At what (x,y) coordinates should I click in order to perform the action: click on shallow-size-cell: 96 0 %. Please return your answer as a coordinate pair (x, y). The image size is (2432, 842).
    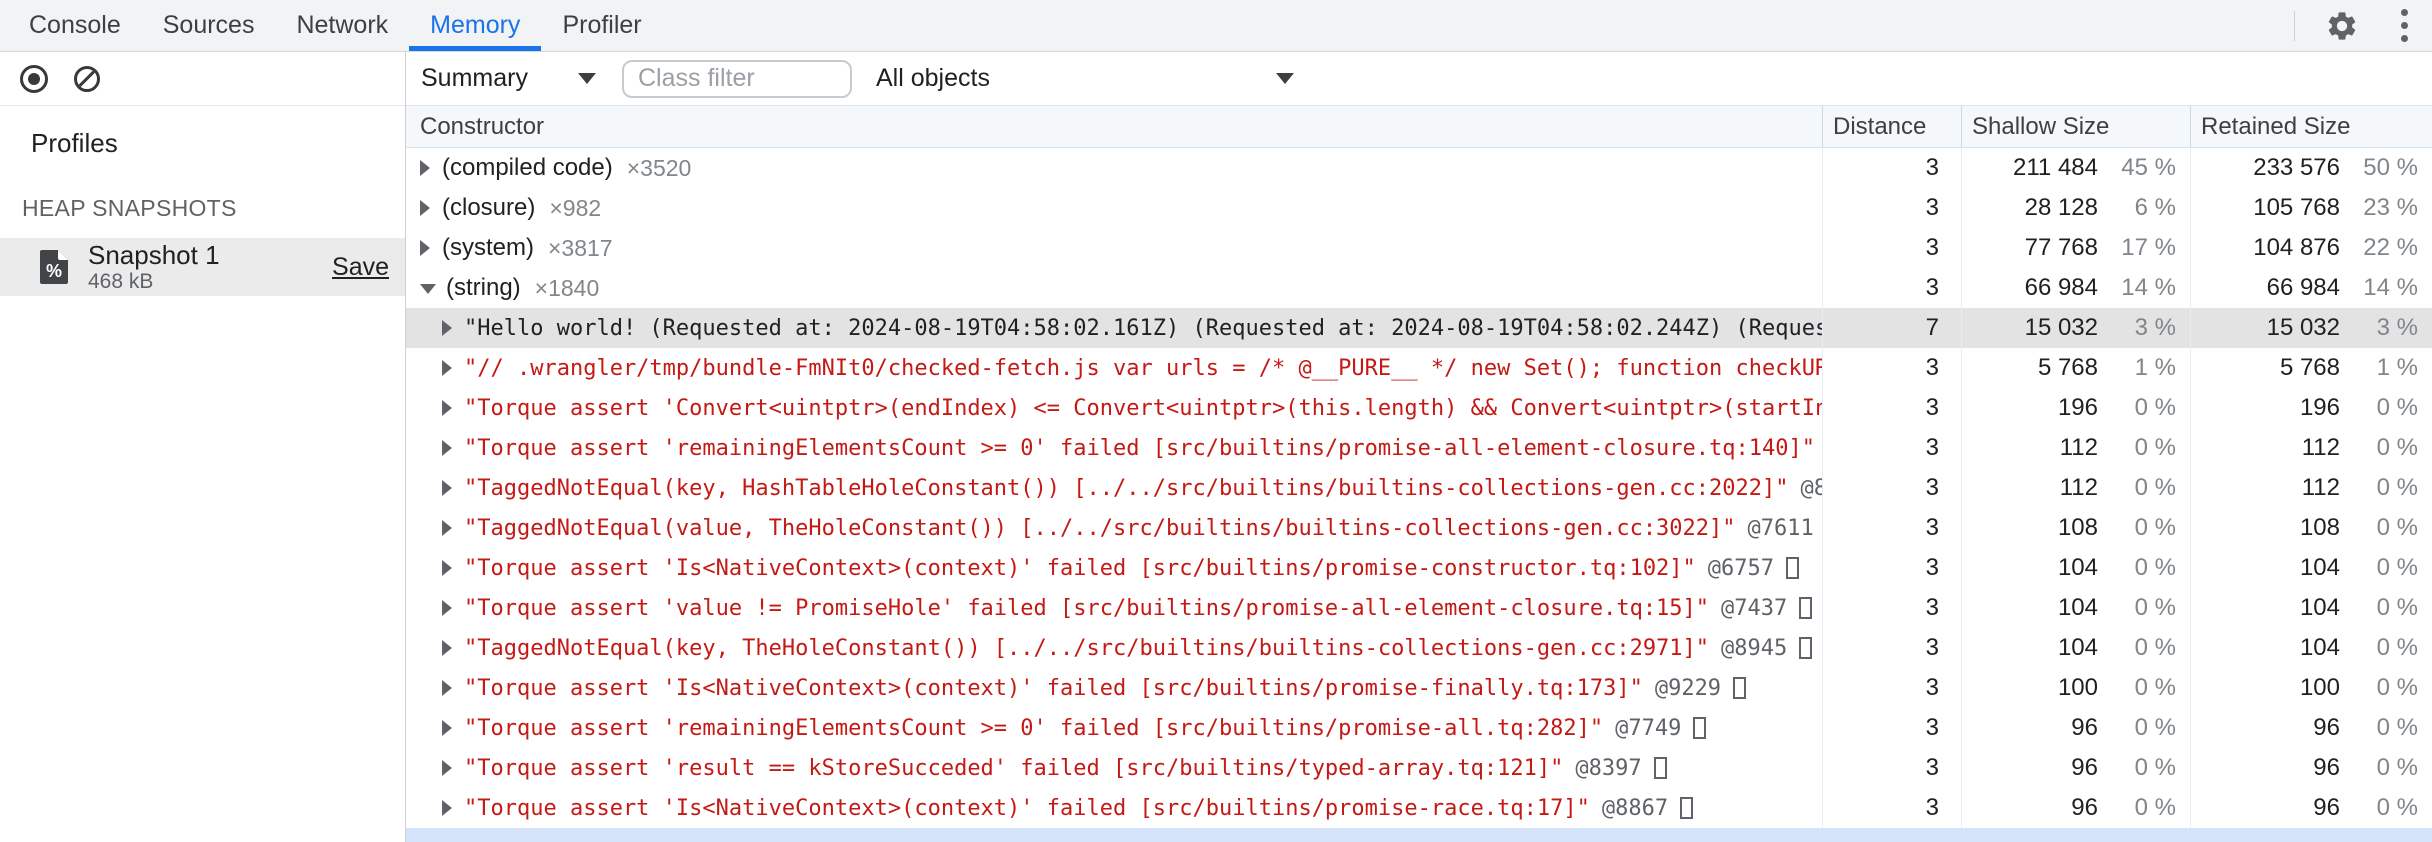
    Looking at the image, I should click on (2075, 768).